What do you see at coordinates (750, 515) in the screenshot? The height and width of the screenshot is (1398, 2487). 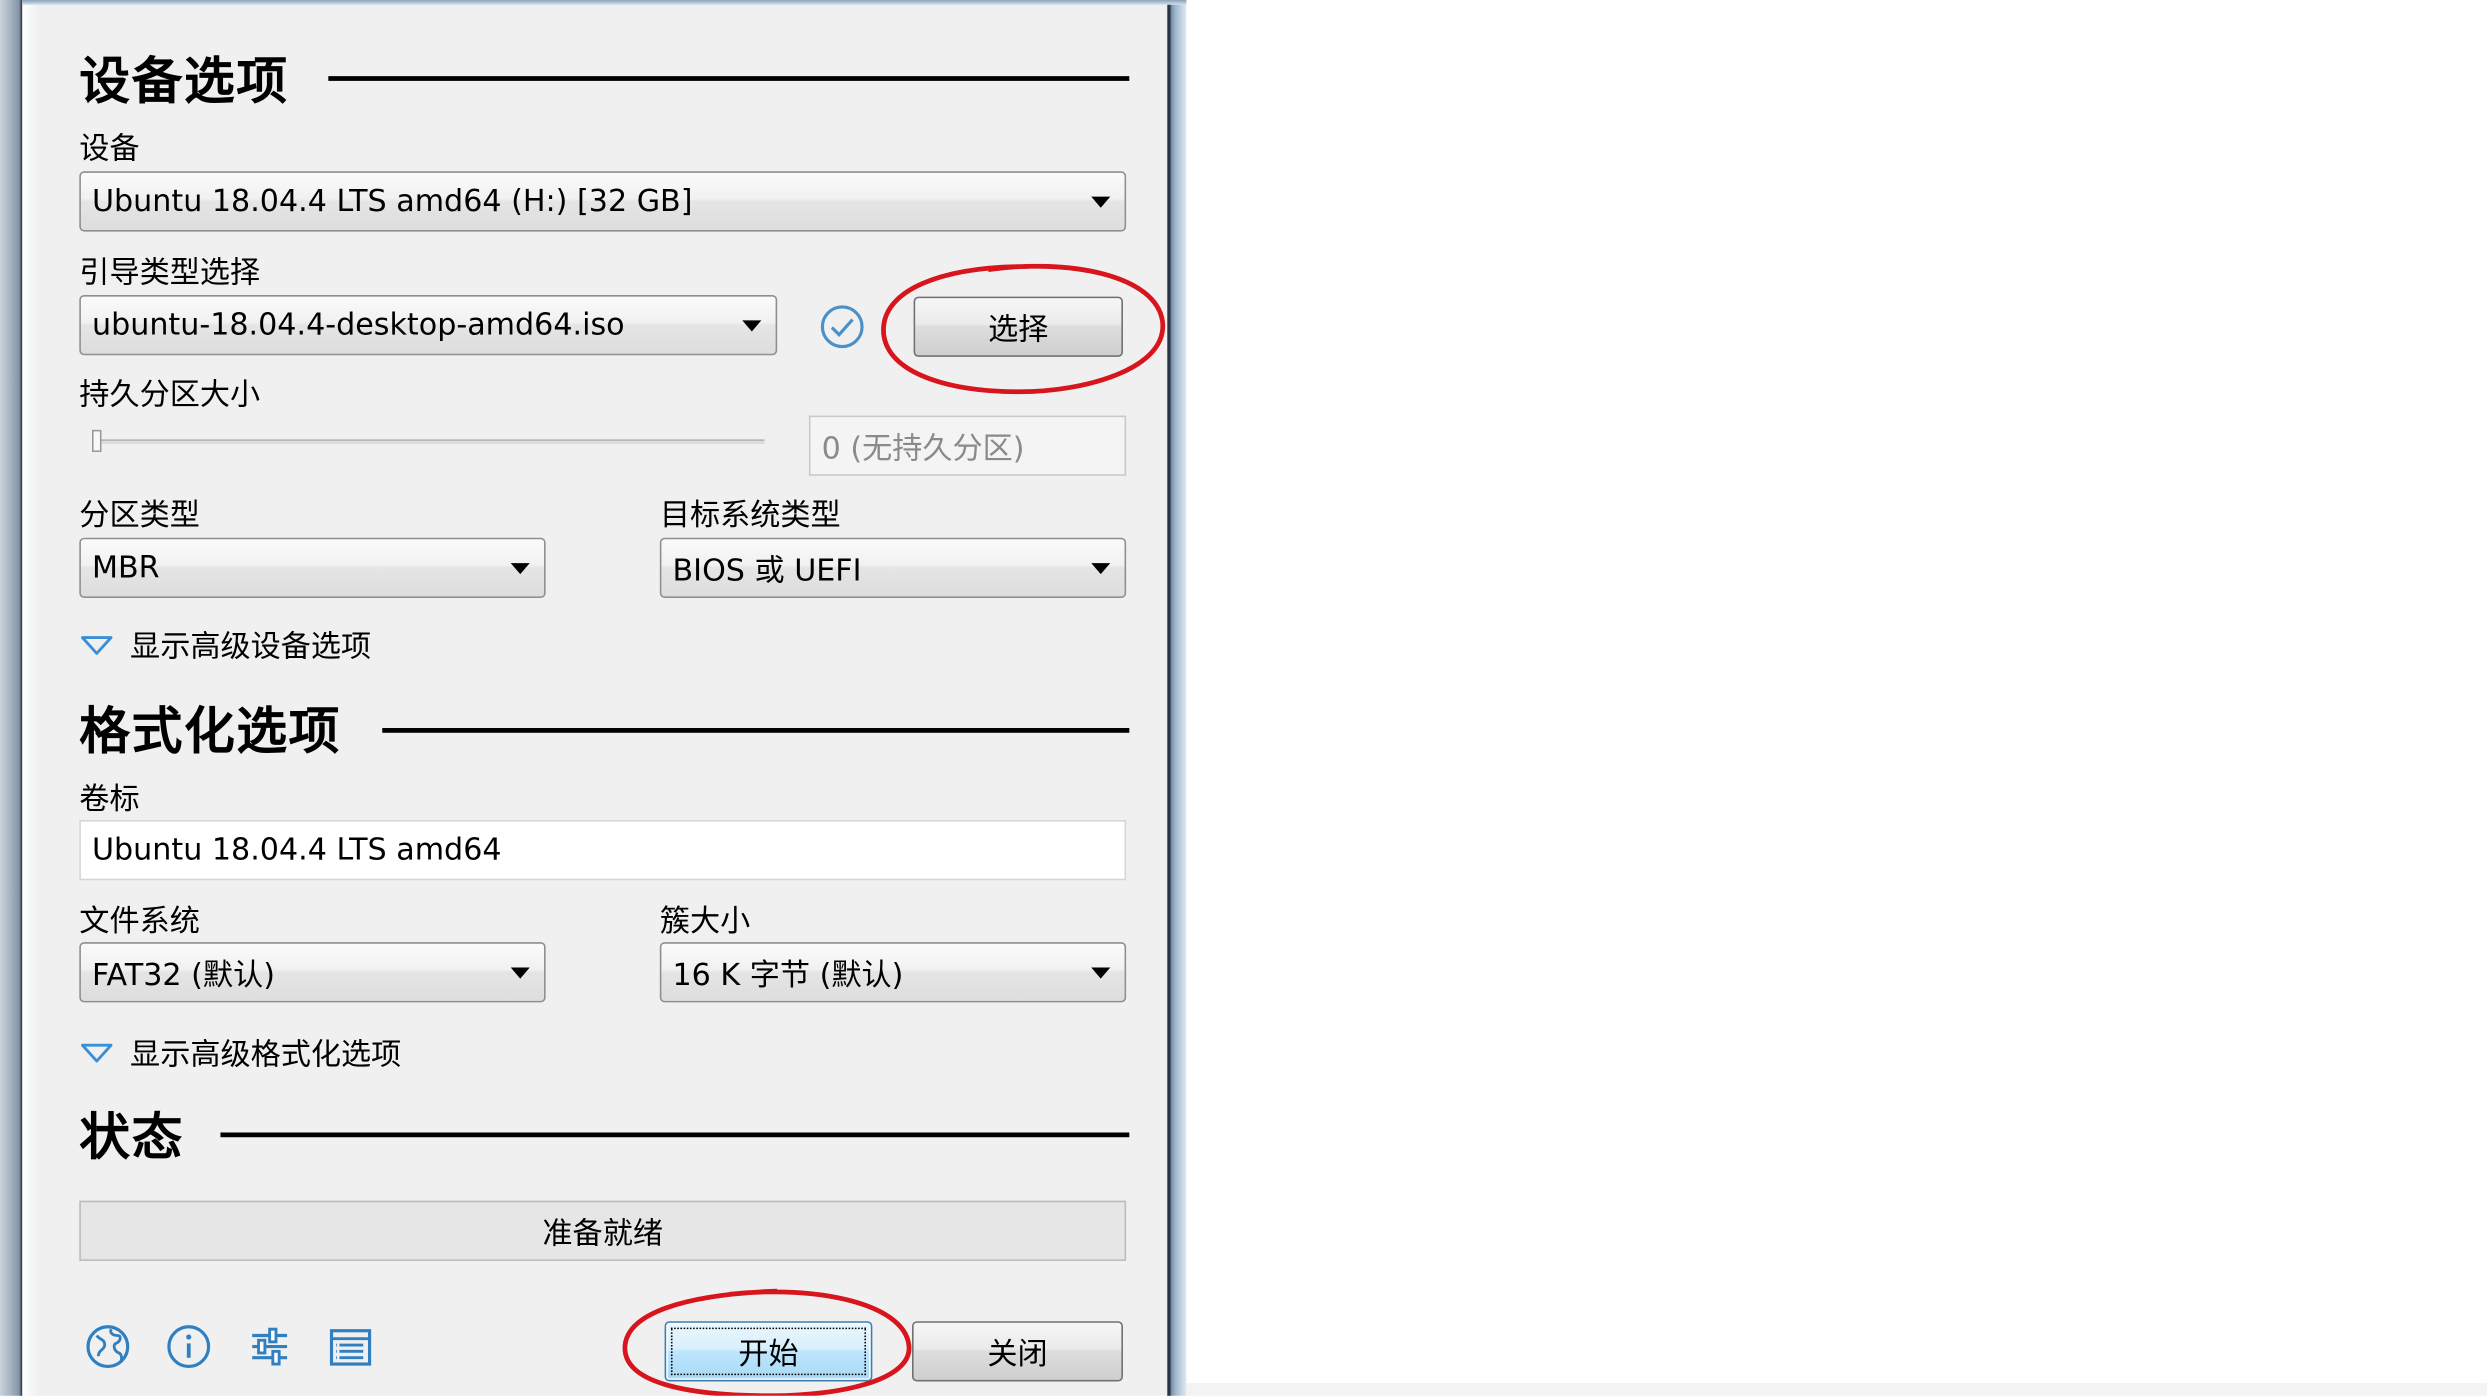 I see `target-system-label: 目标系统类型` at bounding box center [750, 515].